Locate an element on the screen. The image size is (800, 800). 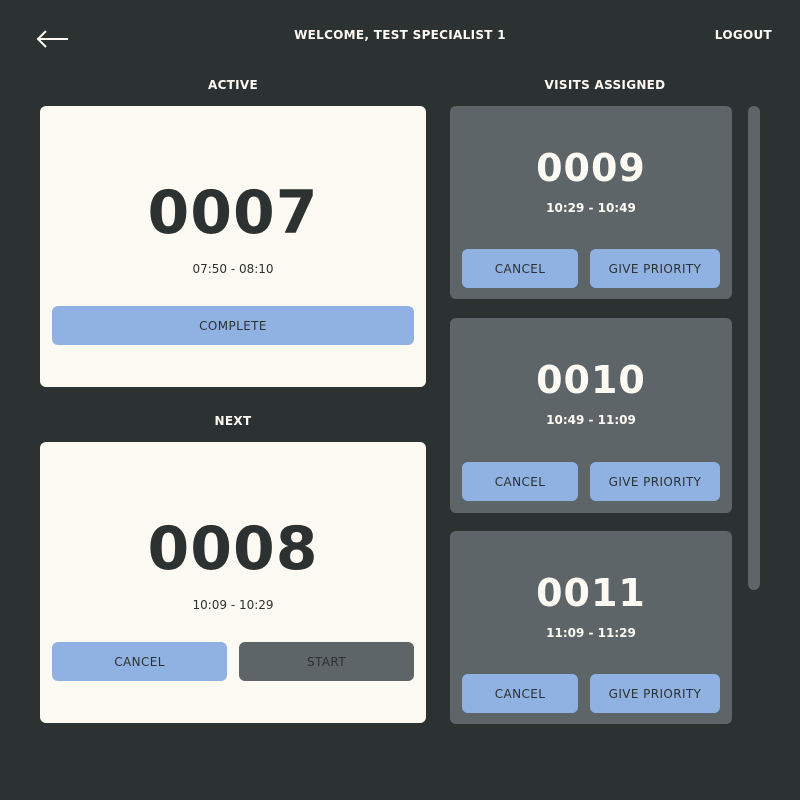
visit-time: 10:29 - 10:49 is located at coordinates (591, 208).